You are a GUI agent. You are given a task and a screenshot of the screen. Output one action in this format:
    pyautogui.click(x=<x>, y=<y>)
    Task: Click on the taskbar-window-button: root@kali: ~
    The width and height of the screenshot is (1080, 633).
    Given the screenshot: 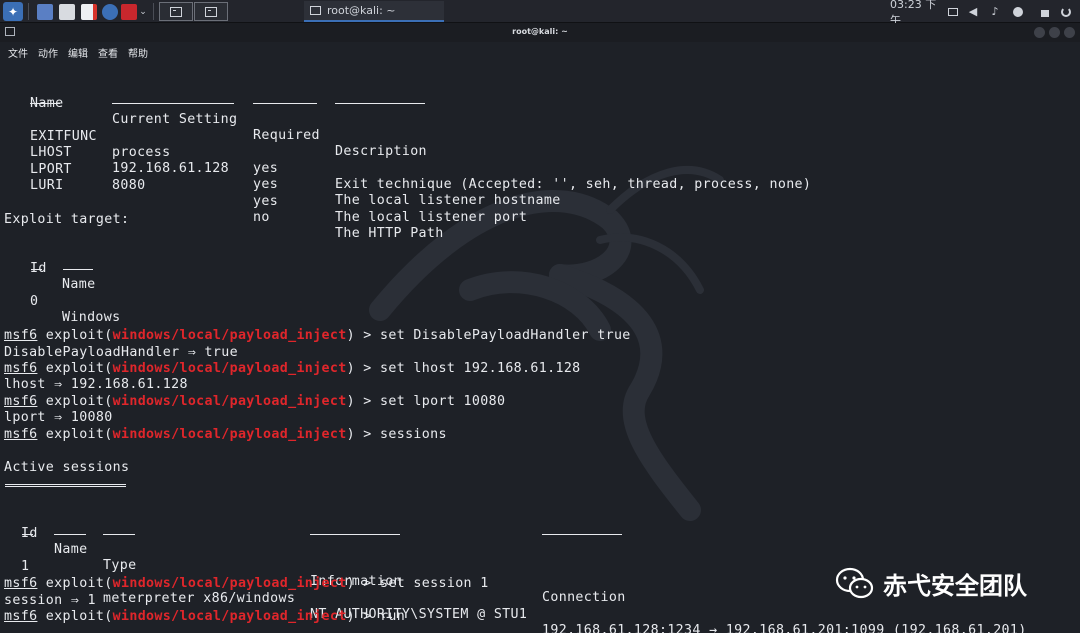 What is the action you would take?
    pyautogui.click(x=374, y=11)
    